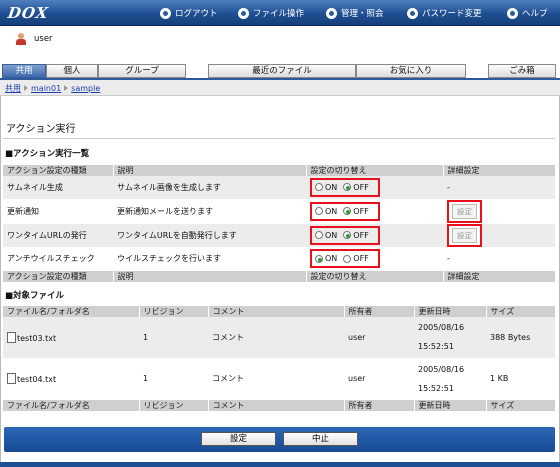 The image size is (560, 467). What do you see at coordinates (280, 464) in the screenshot?
I see `footer-bar` at bounding box center [280, 464].